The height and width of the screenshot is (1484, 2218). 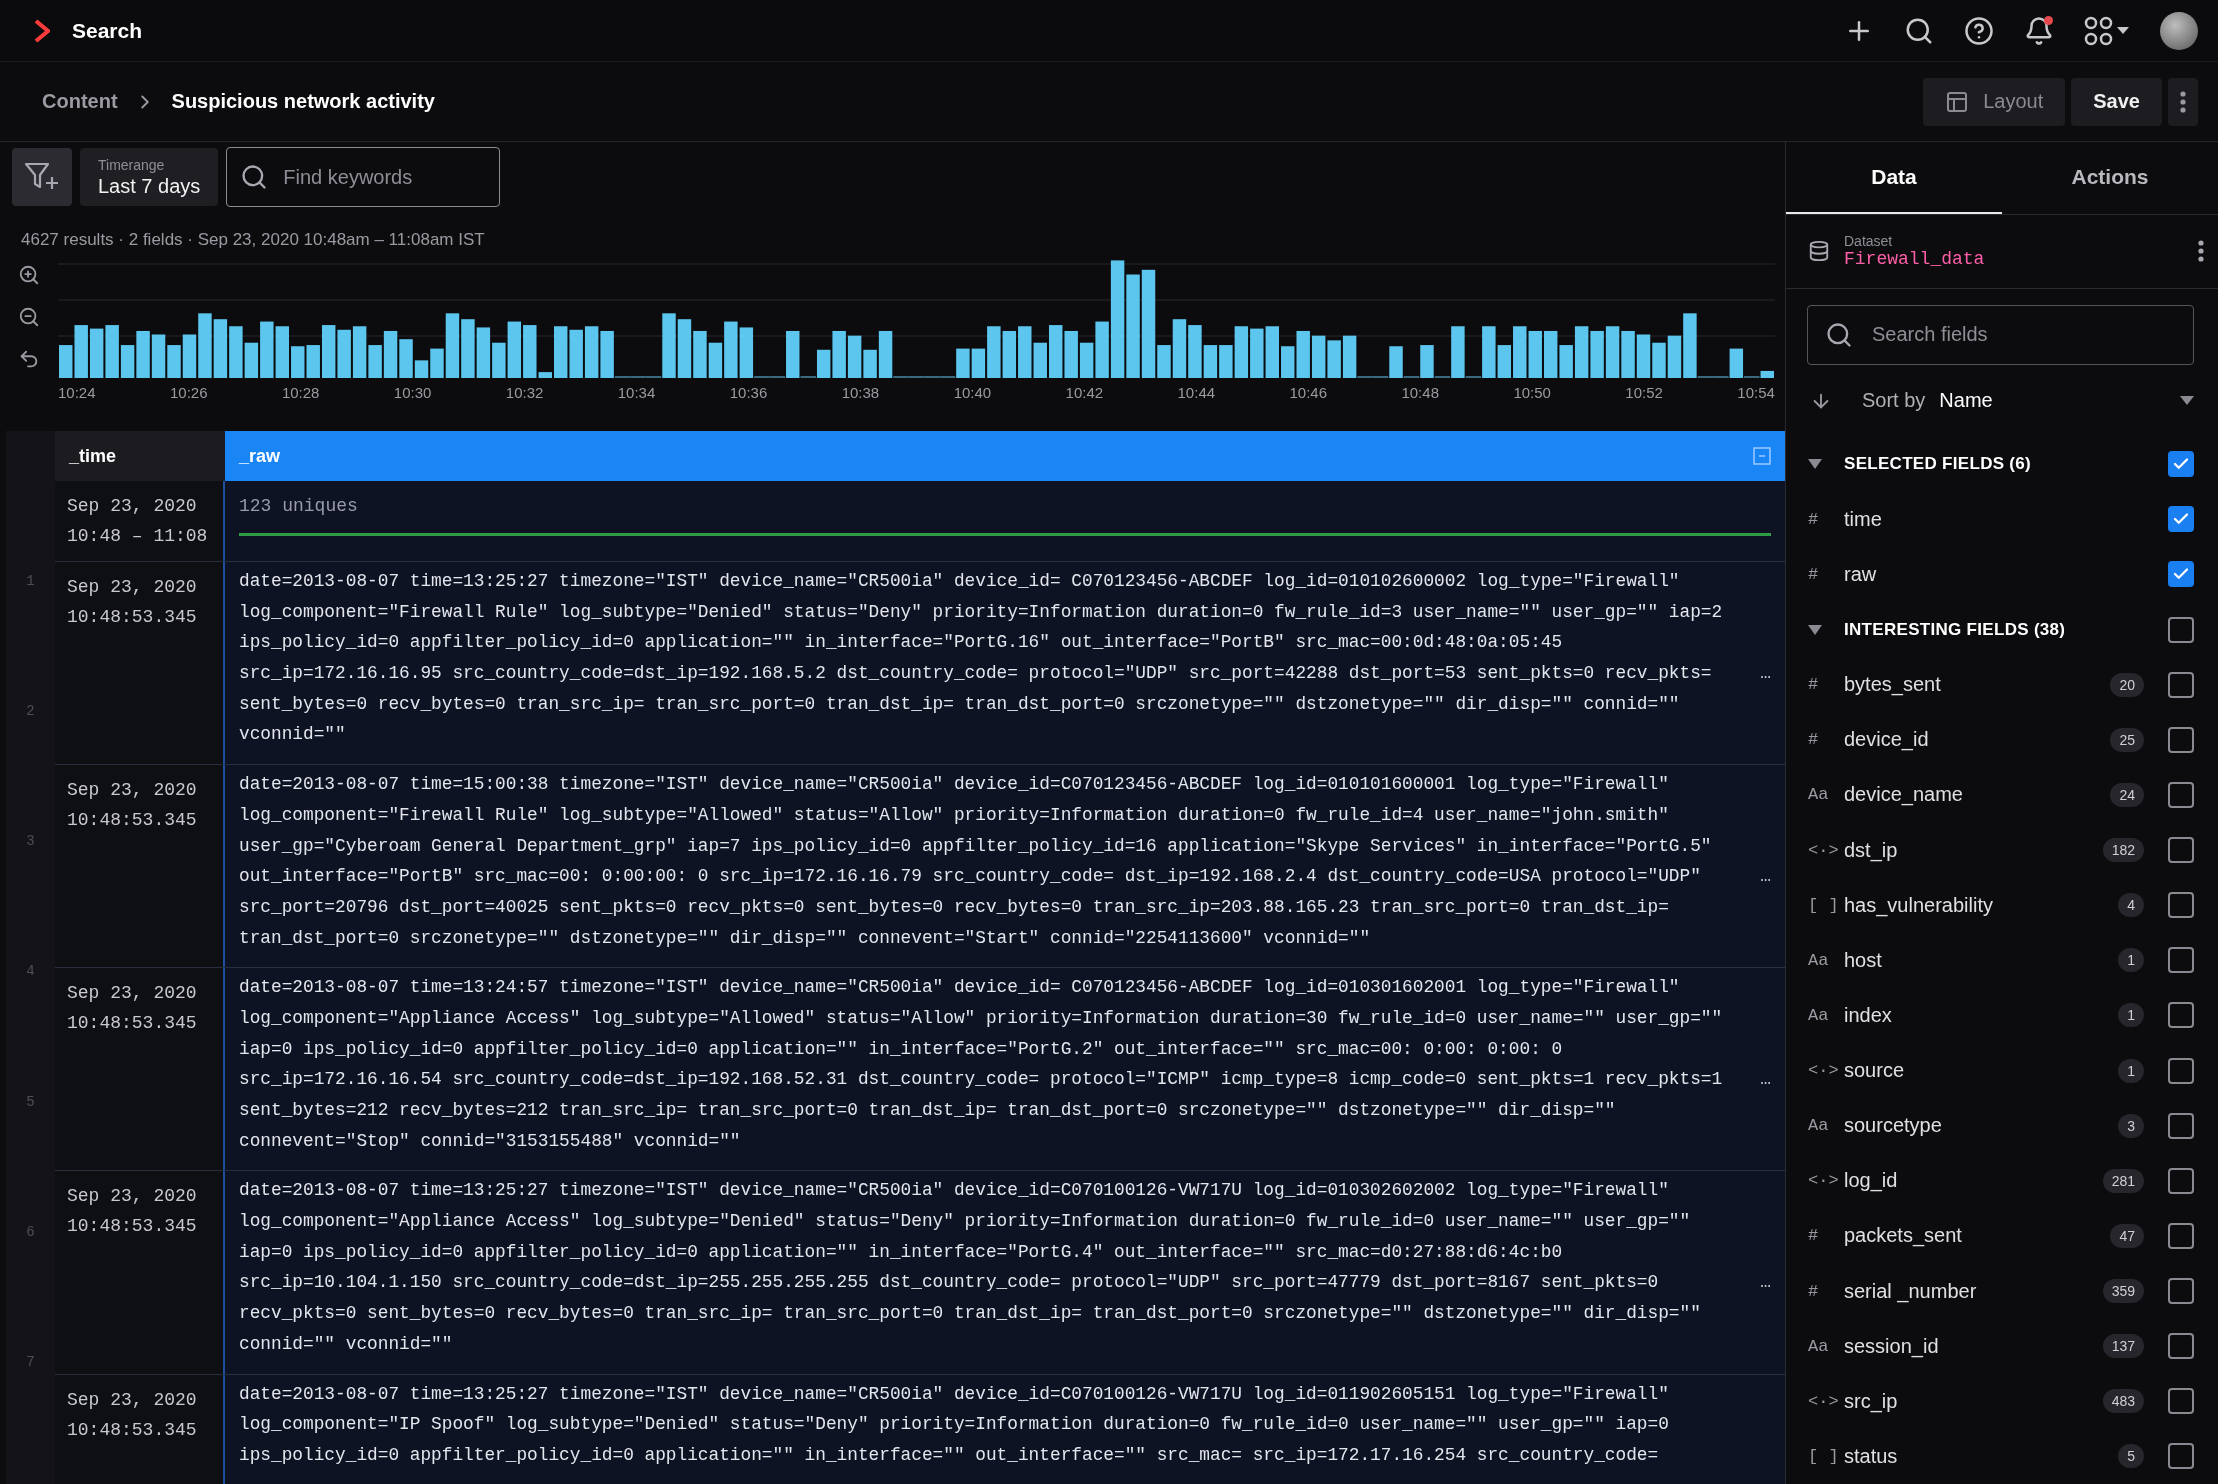 I want to click on field-name: device_id, so click(x=1977, y=740).